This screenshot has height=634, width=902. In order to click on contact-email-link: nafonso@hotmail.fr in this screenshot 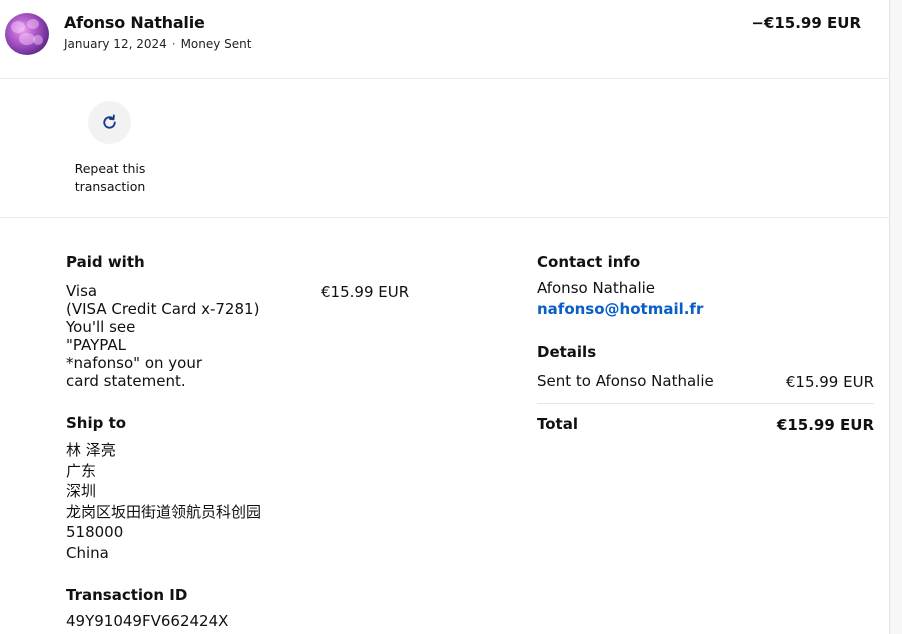, I will do `click(620, 309)`.